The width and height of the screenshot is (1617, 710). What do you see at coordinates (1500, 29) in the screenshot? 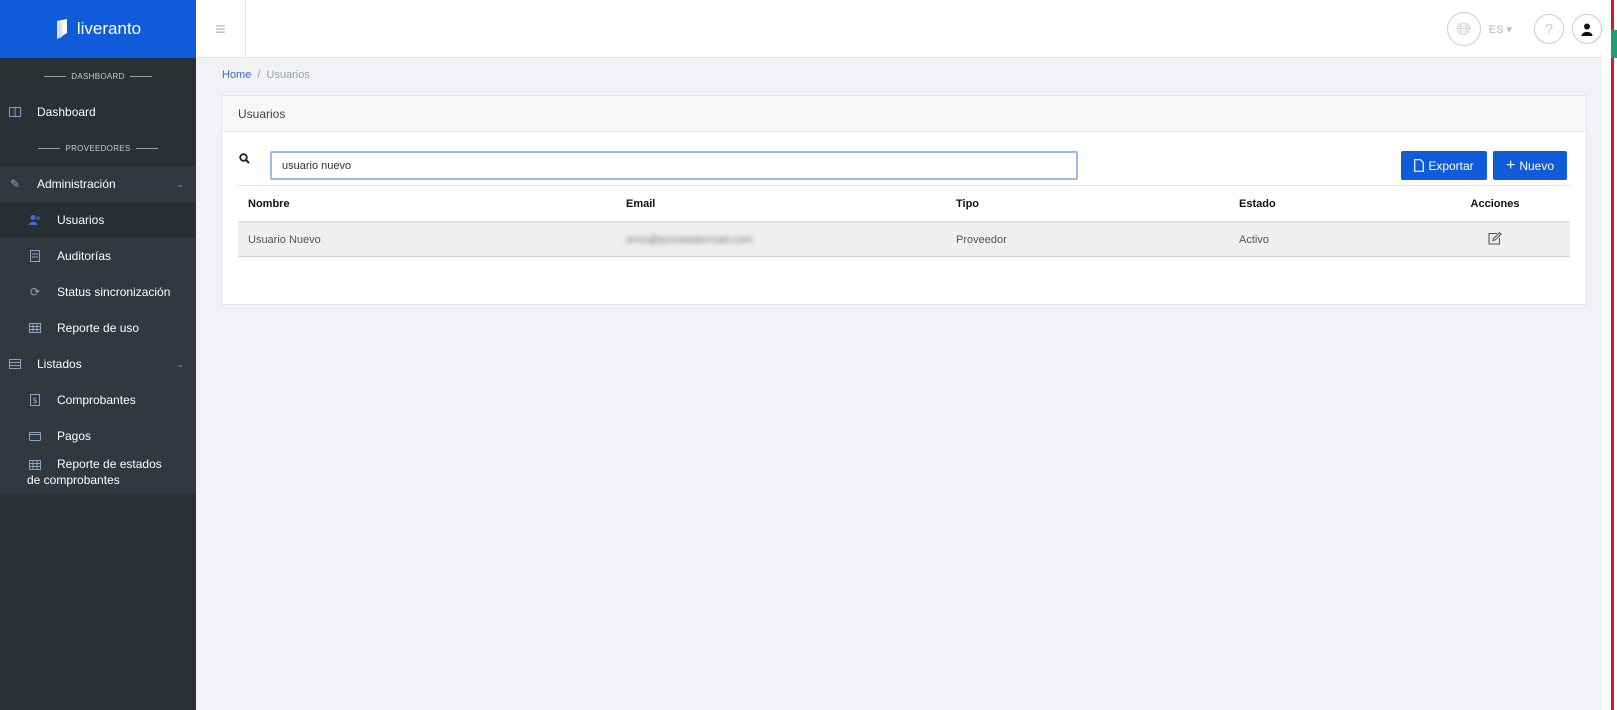
I see `language-selector: ES ▾` at bounding box center [1500, 29].